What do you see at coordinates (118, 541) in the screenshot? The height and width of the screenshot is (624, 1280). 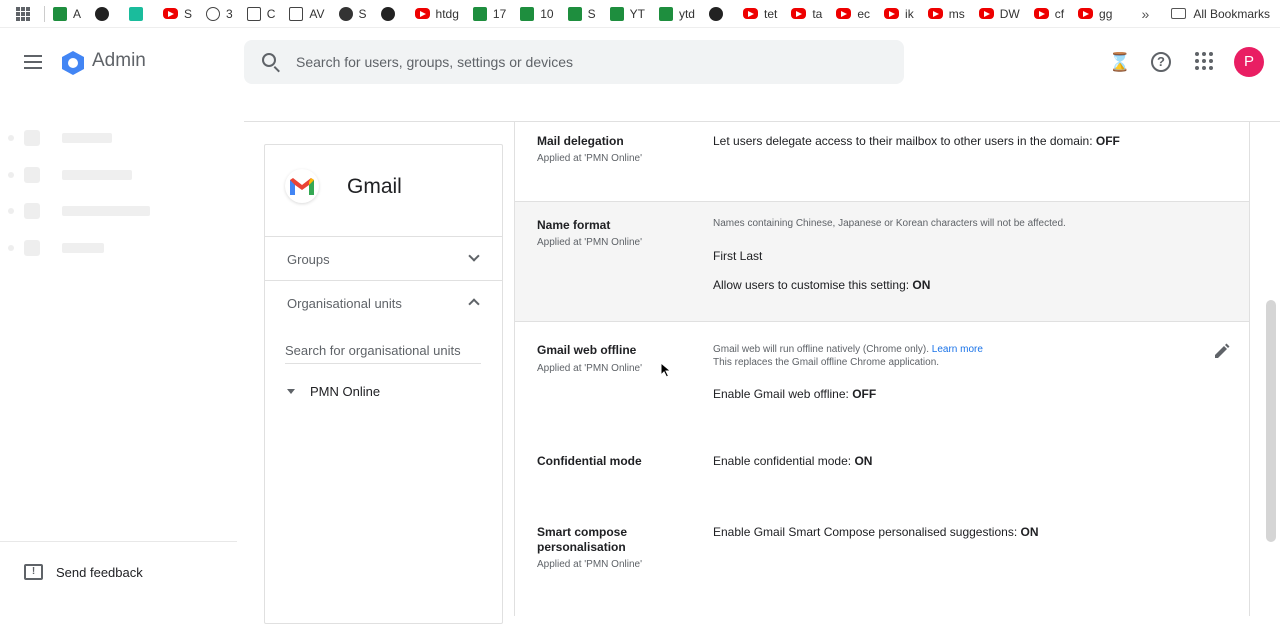 I see `sidebar-divider` at bounding box center [118, 541].